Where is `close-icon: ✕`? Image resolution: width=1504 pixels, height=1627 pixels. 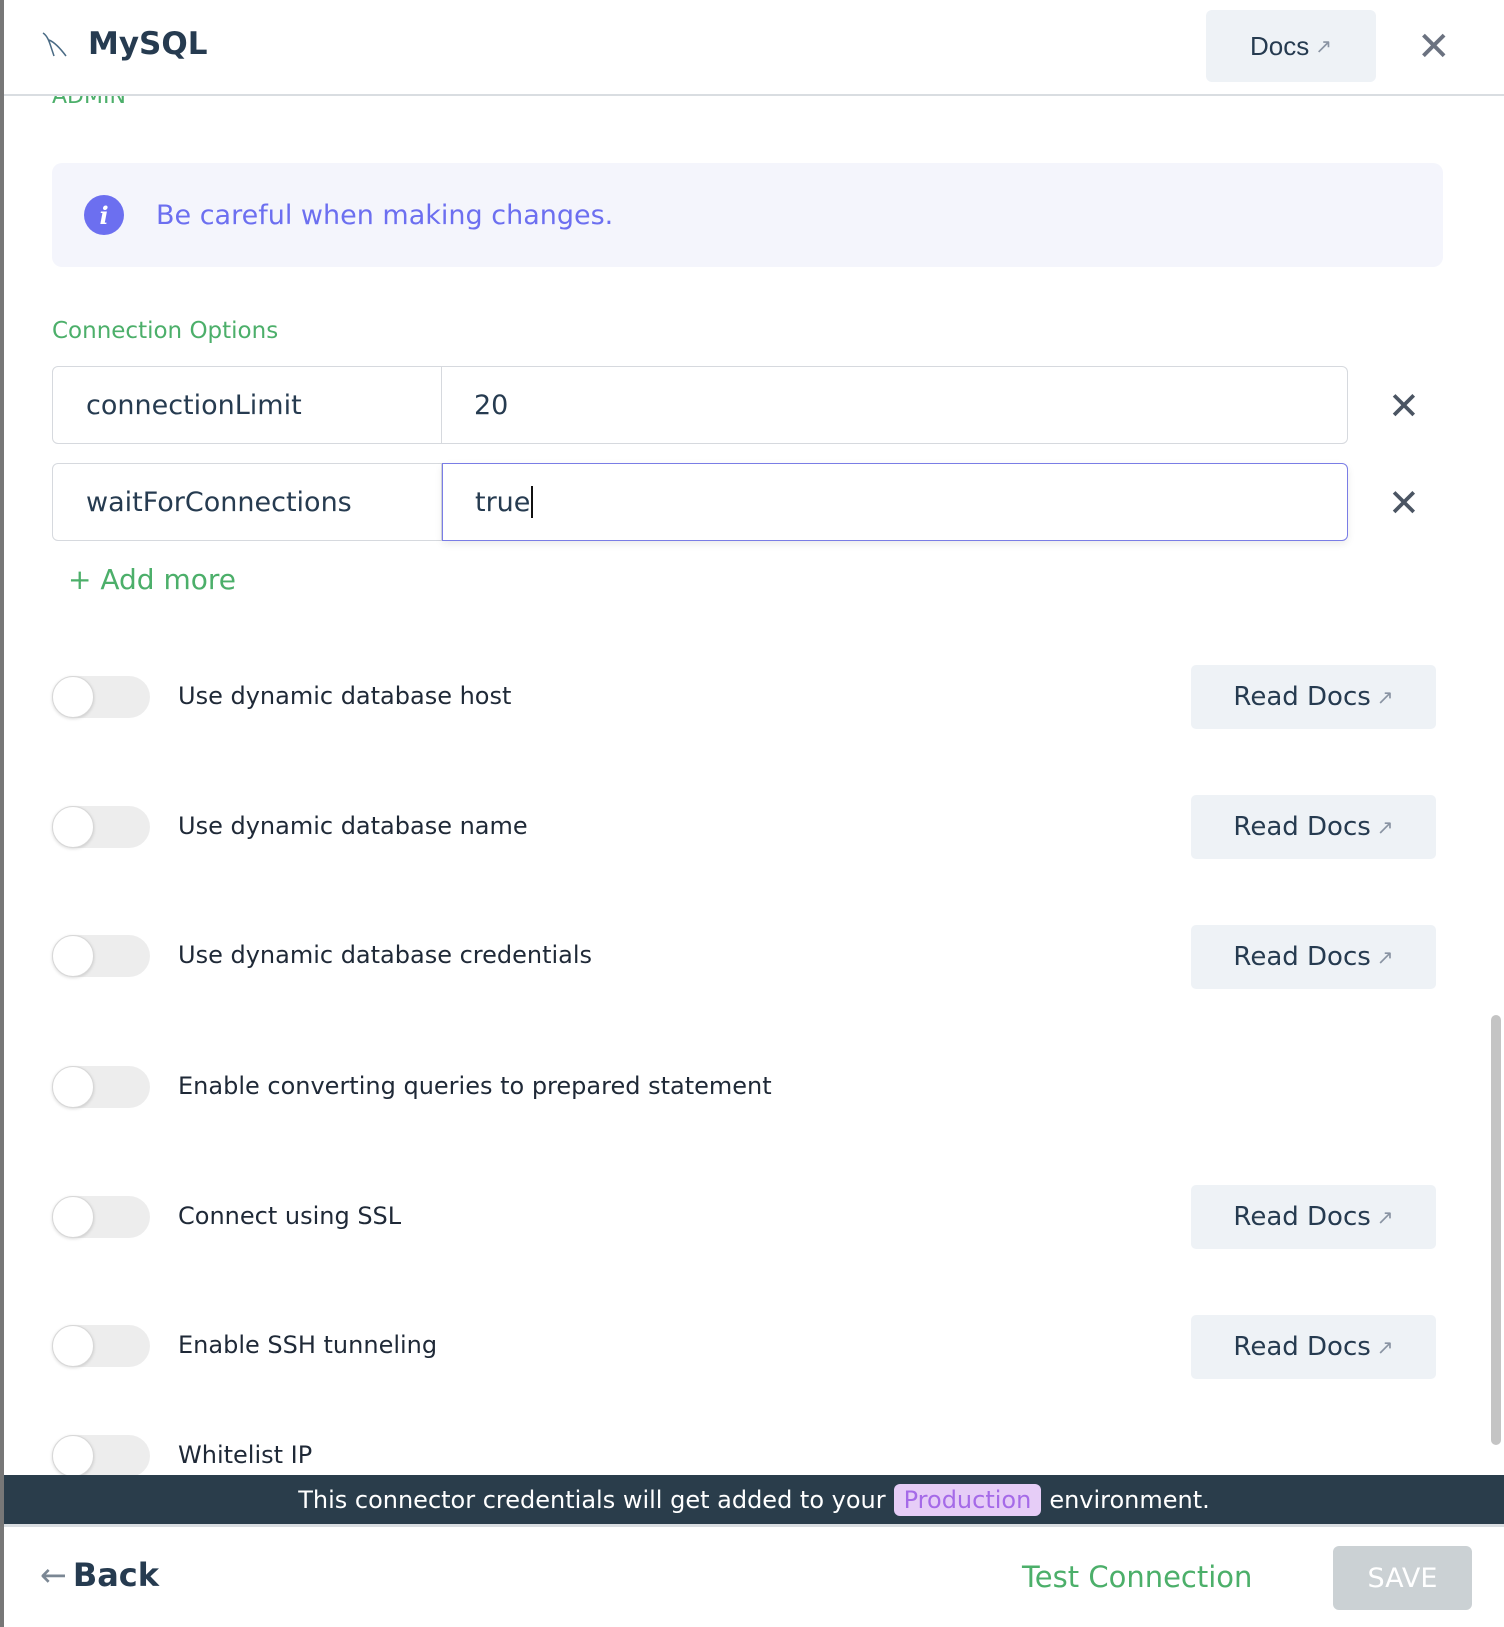
close-icon: ✕ is located at coordinates (1434, 47).